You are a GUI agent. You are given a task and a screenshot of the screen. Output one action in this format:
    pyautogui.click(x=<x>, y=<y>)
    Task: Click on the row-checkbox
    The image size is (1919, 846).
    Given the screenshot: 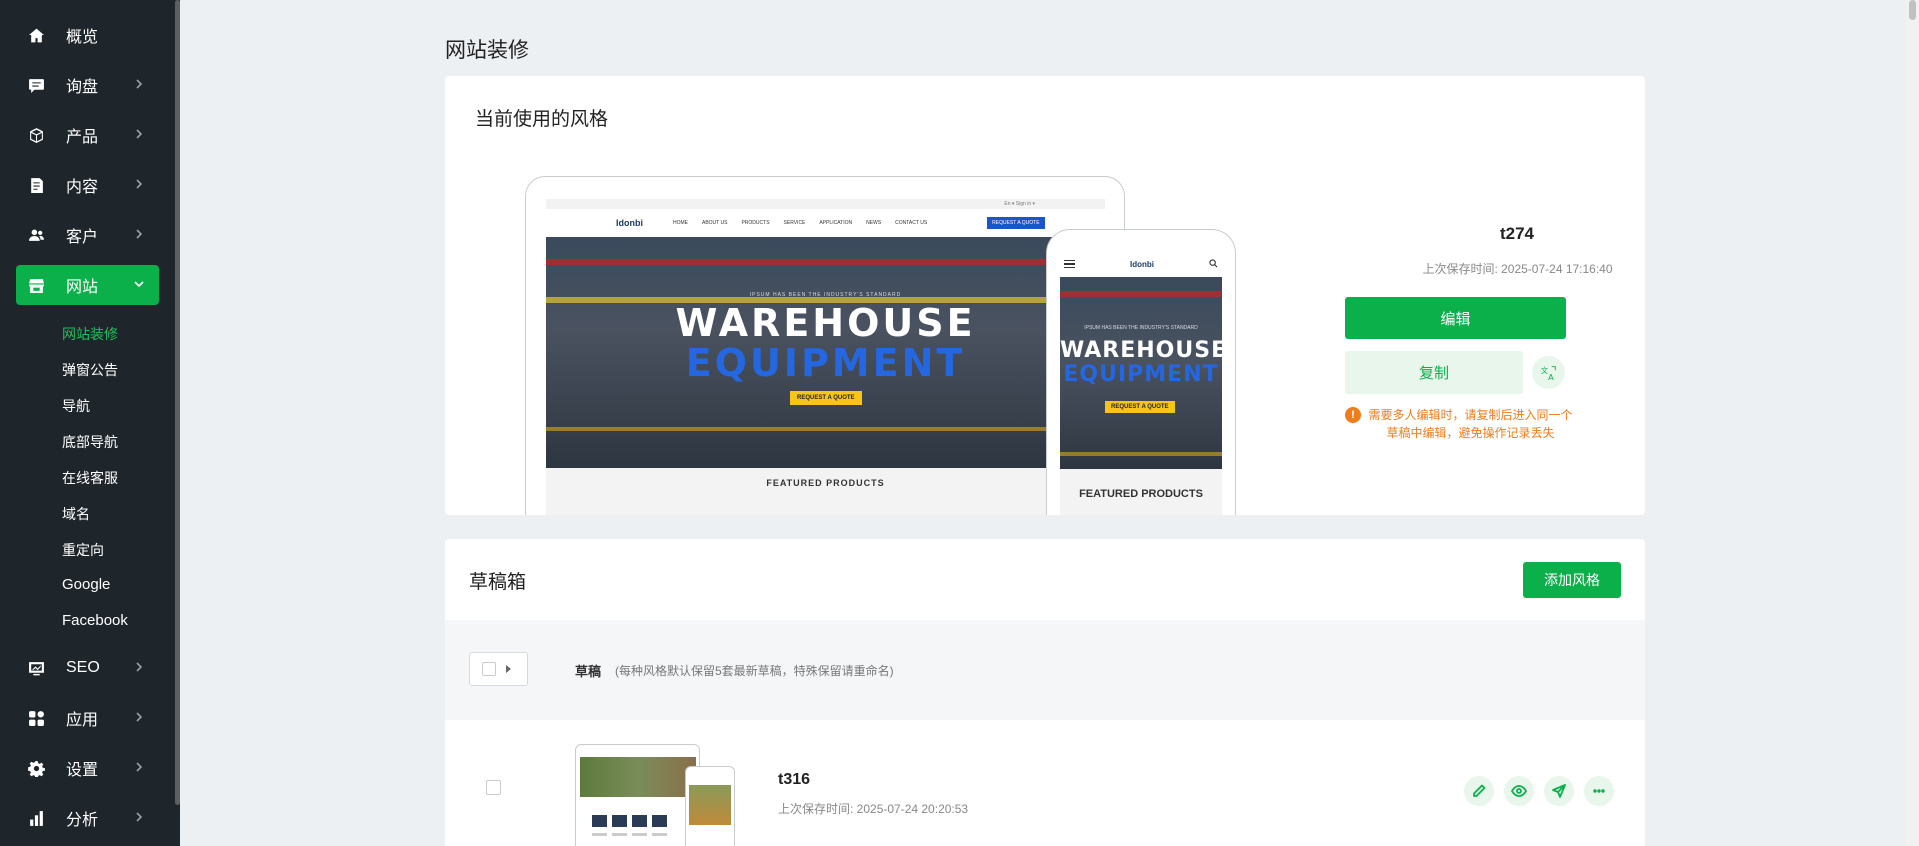 What is the action you would take?
    pyautogui.click(x=493, y=787)
    